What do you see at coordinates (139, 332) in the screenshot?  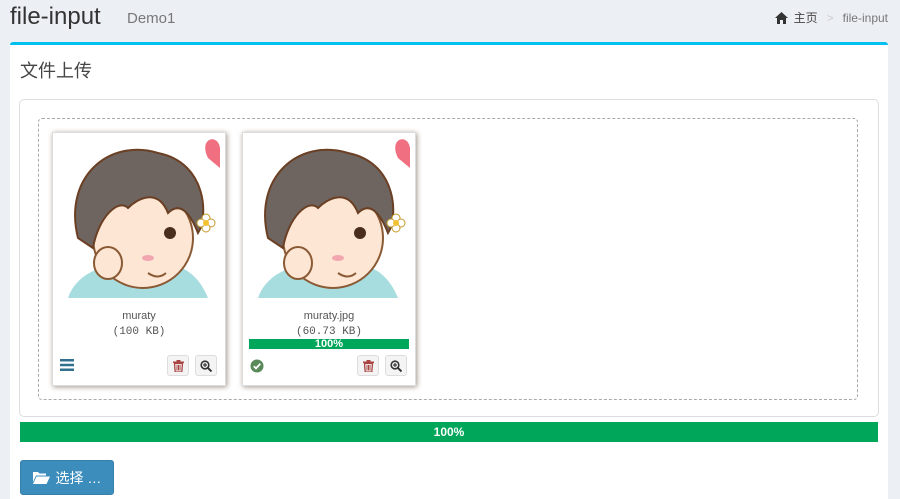 I see `file-size: (100 KB)` at bounding box center [139, 332].